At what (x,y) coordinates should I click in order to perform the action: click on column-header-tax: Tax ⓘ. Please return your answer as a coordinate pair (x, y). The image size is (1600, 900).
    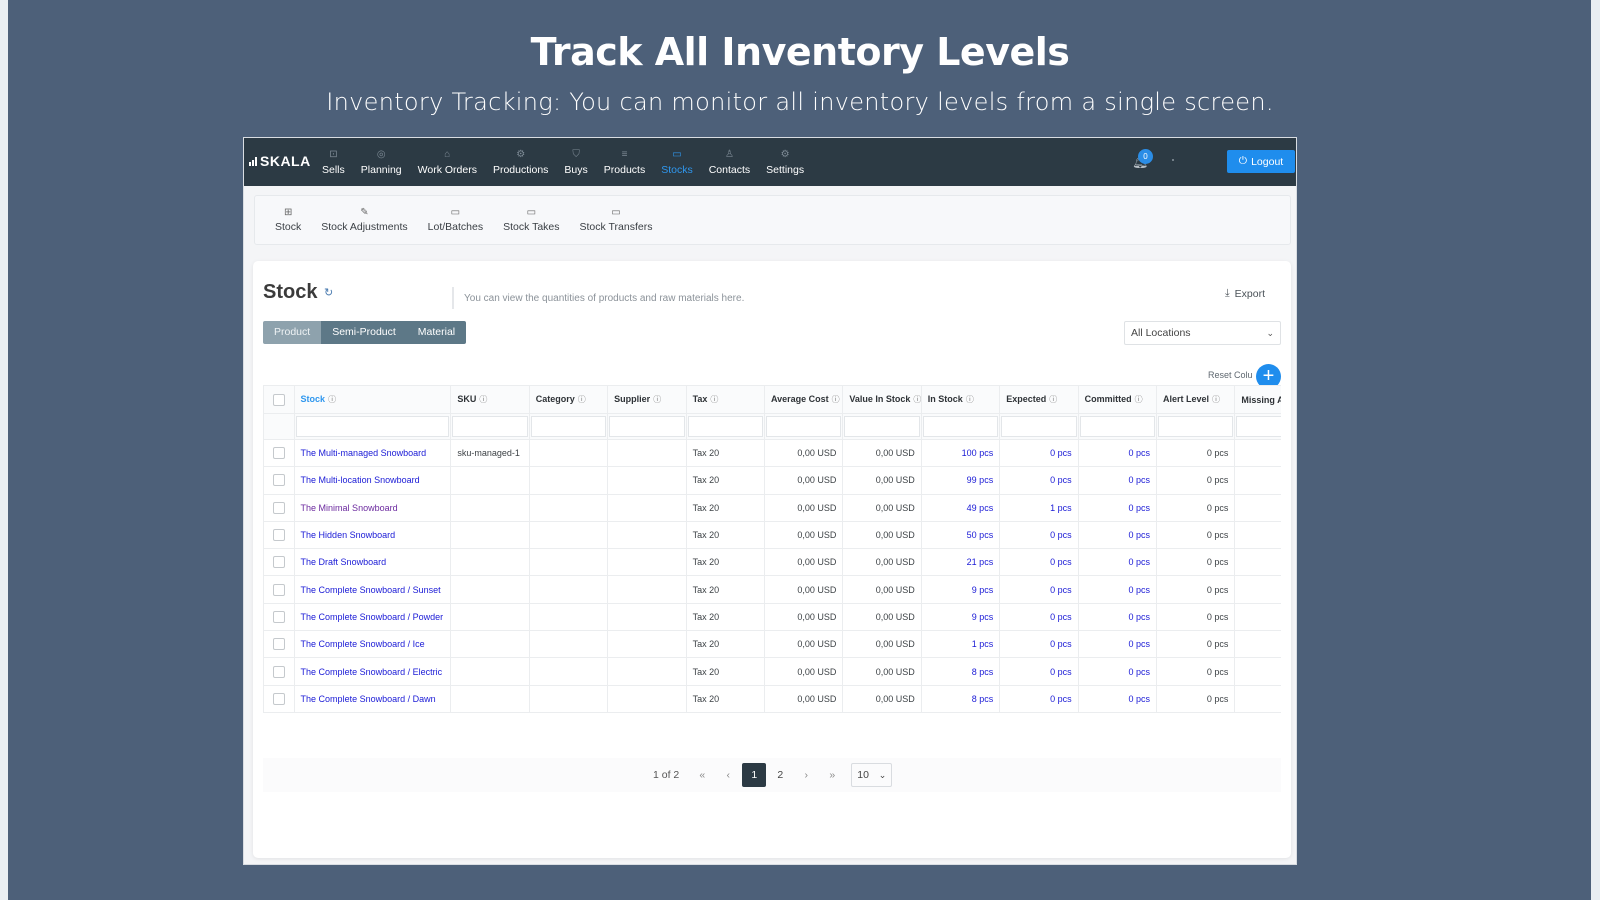
    Looking at the image, I should click on (725, 399).